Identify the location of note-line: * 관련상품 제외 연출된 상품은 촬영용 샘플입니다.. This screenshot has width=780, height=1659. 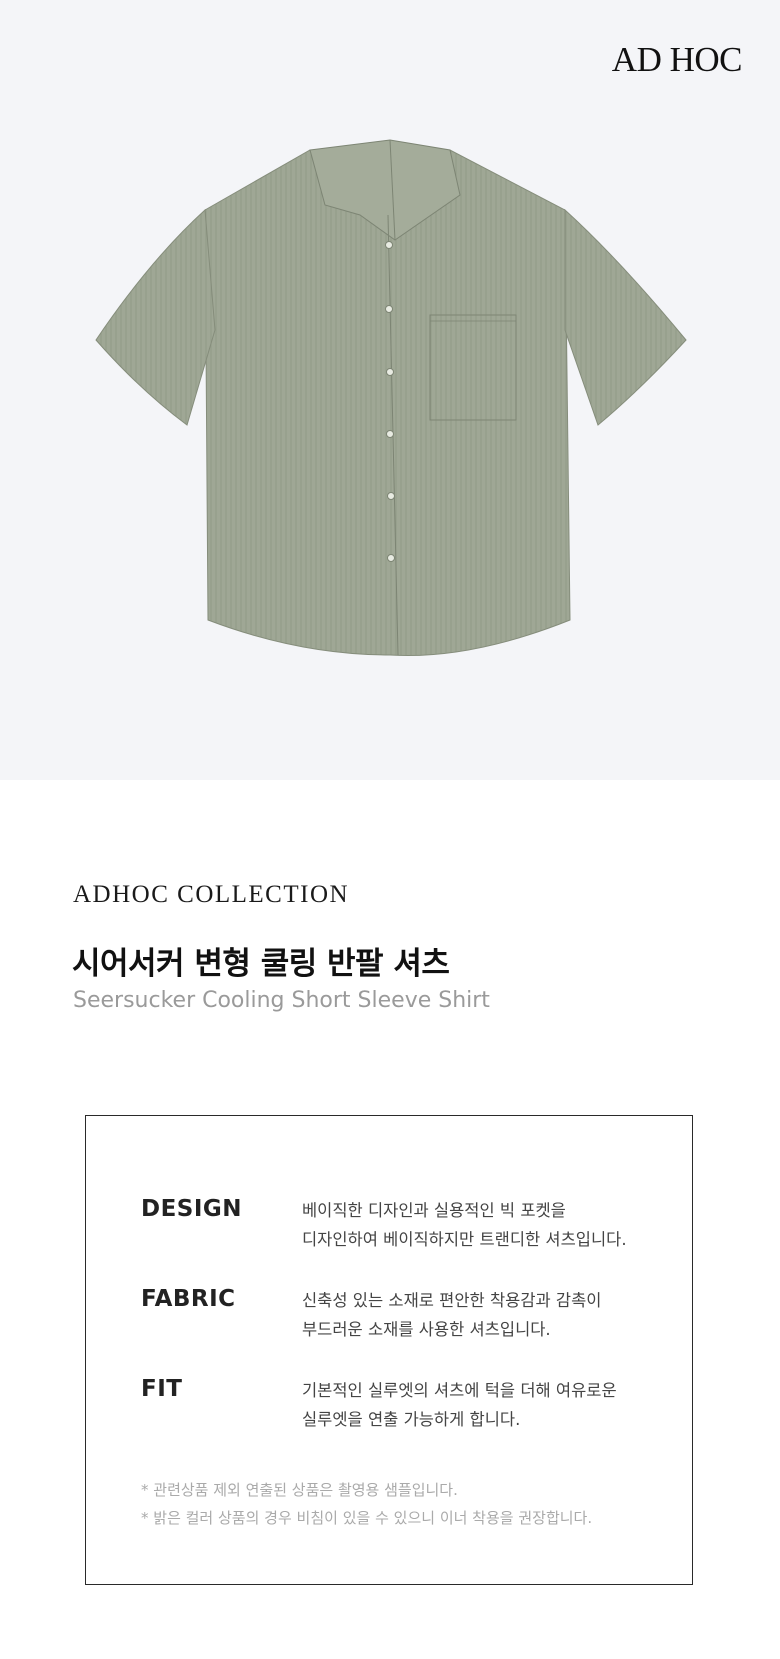
(299, 1490).